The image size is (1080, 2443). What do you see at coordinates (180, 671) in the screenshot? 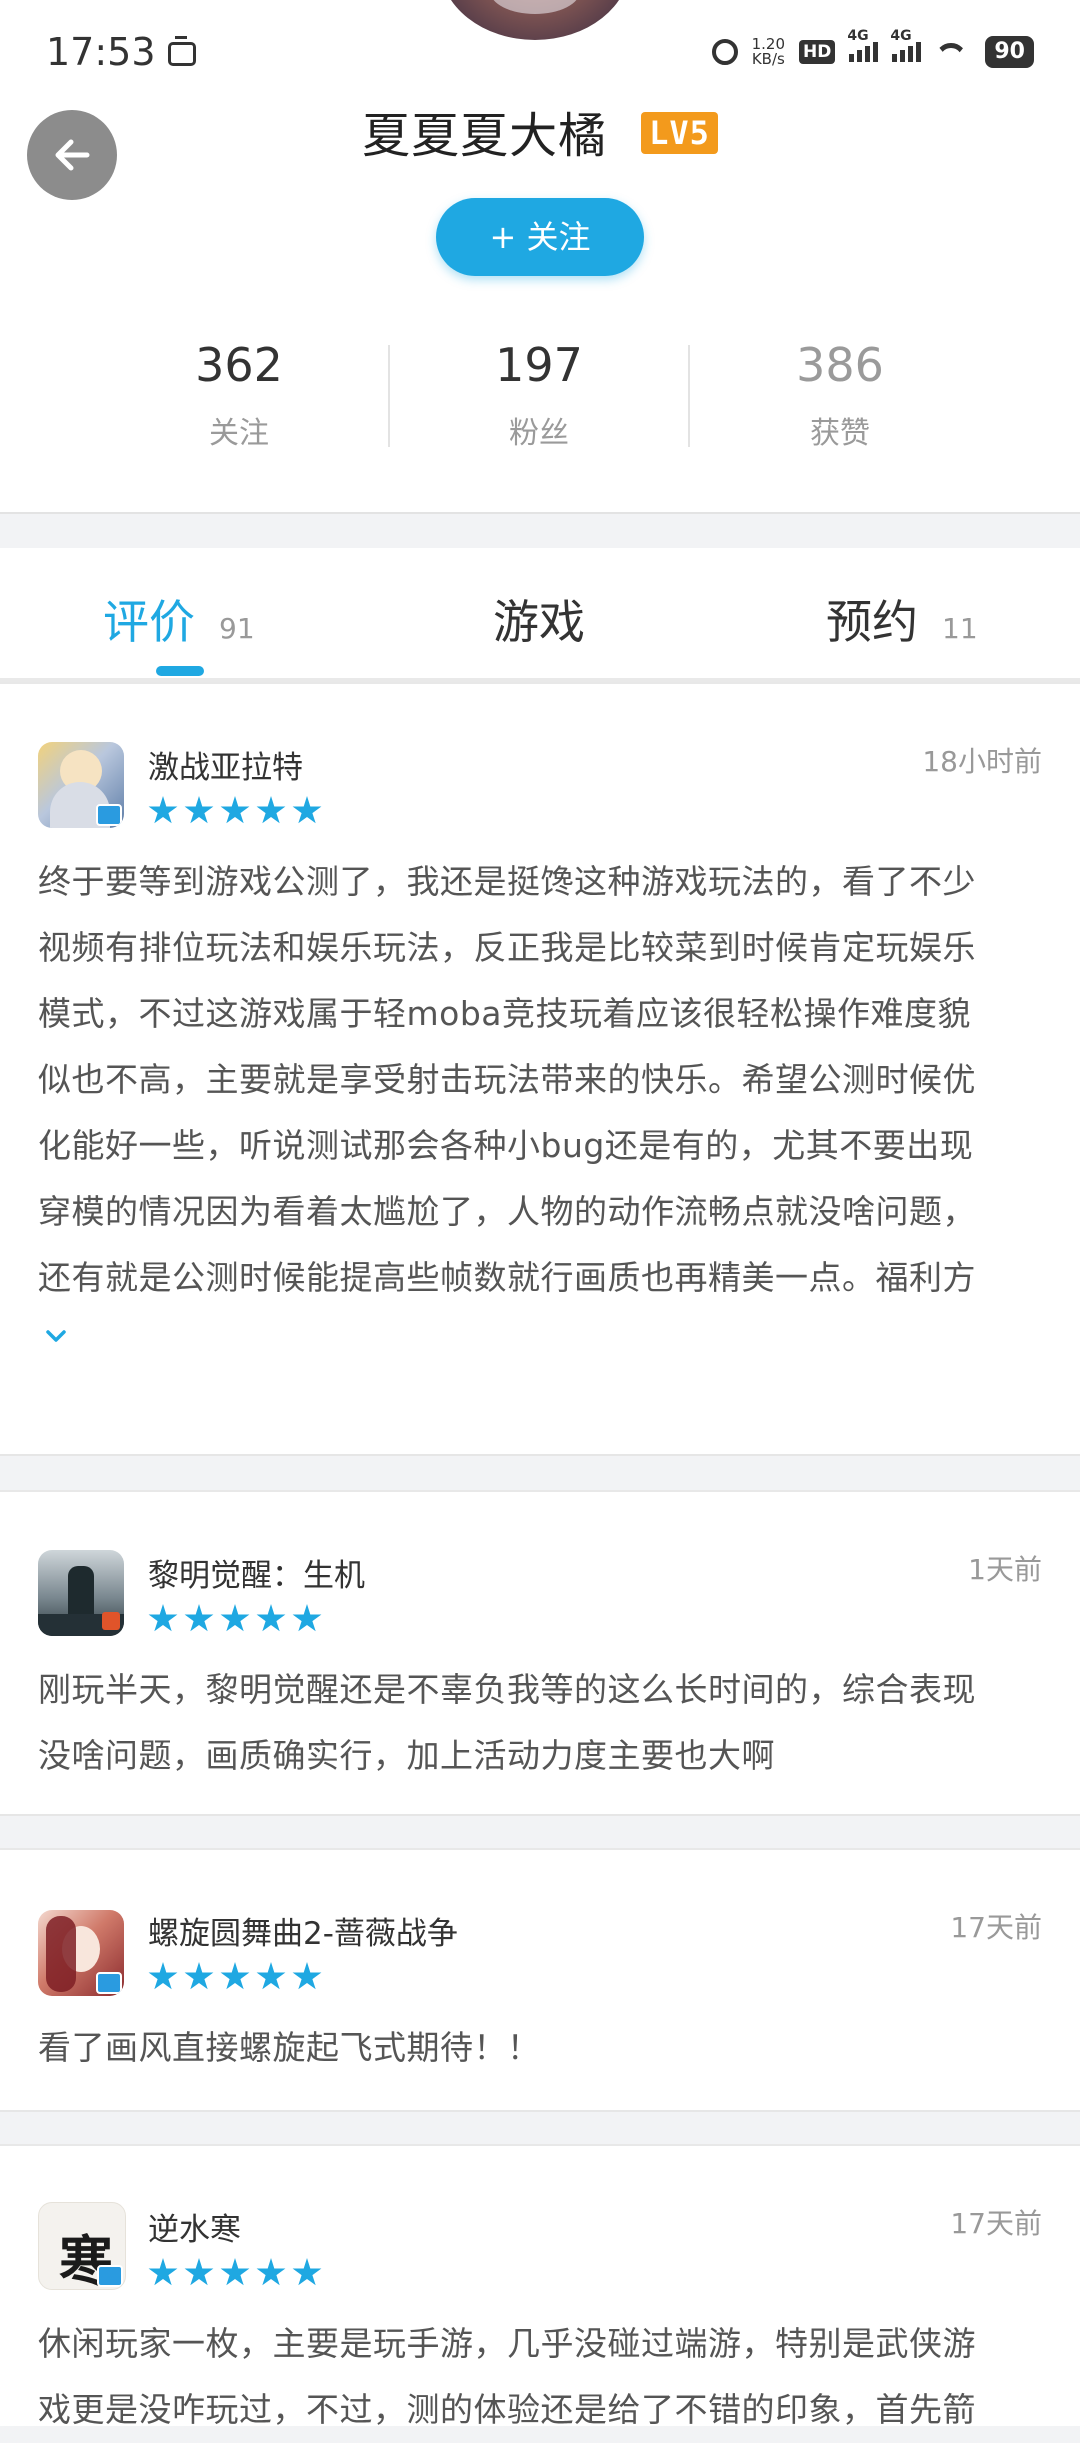
I see `active-tab-indicator` at bounding box center [180, 671].